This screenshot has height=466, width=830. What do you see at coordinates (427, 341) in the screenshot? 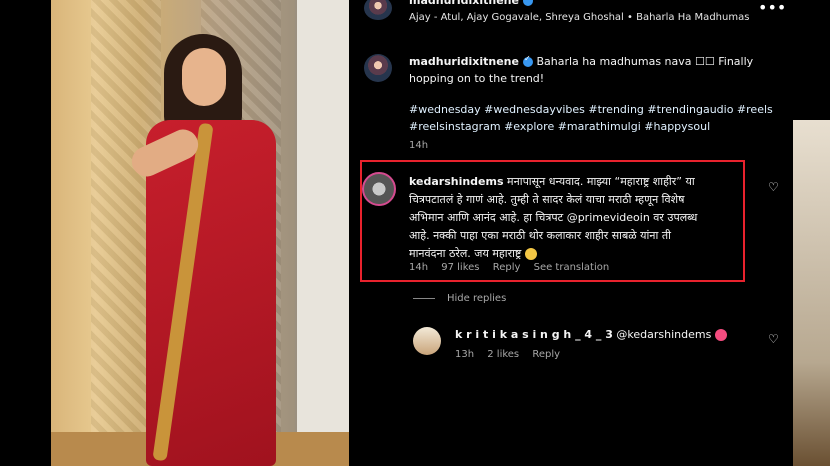
I see `reply-avatar` at bounding box center [427, 341].